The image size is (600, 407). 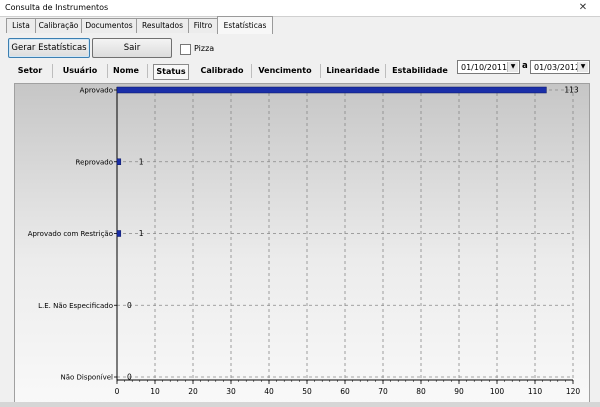 What do you see at coordinates (300, 8) in the screenshot?
I see `title-bar: Consulta de Instrumentos ✕` at bounding box center [300, 8].